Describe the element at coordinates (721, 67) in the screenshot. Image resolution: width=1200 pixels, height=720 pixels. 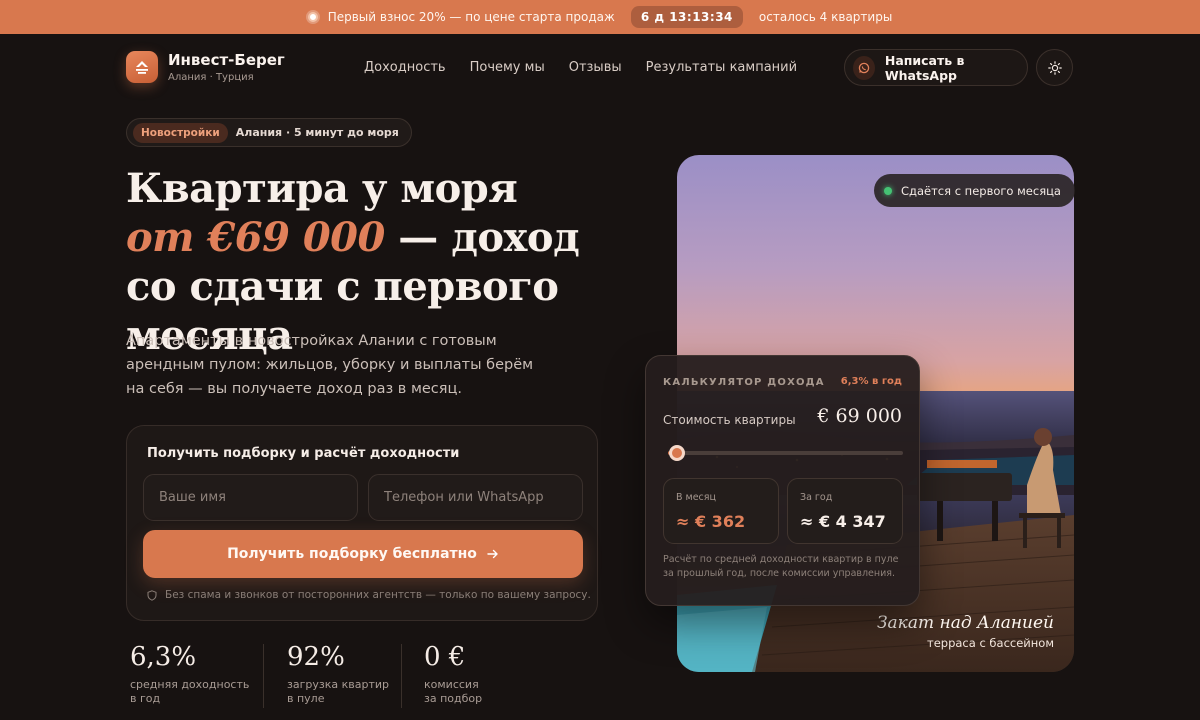
I see `nav-item-results: Результаты кампаний` at that location.